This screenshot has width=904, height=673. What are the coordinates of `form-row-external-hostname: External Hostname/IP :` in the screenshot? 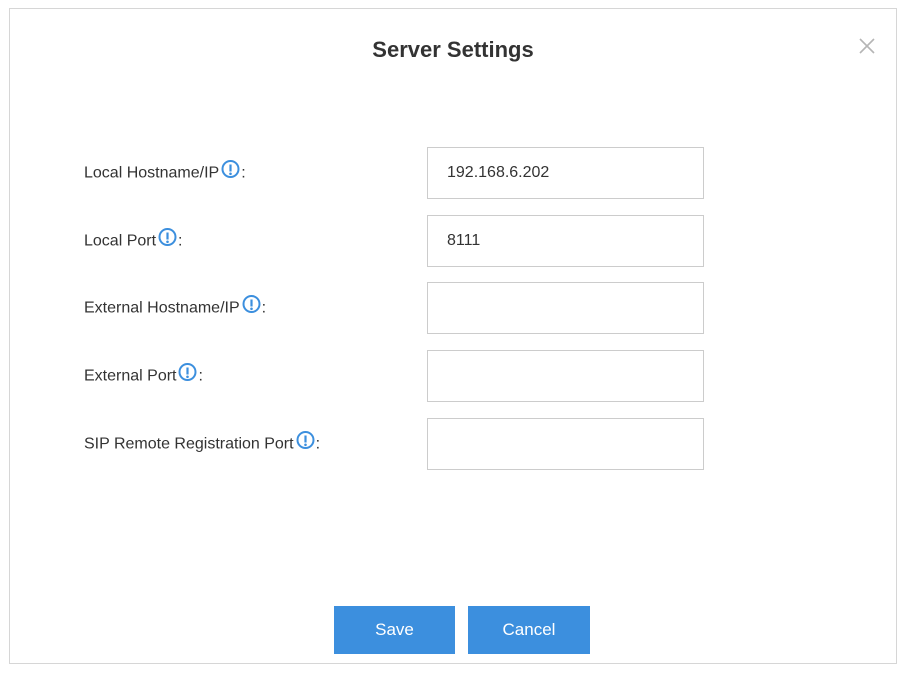 It's located at (454, 308).